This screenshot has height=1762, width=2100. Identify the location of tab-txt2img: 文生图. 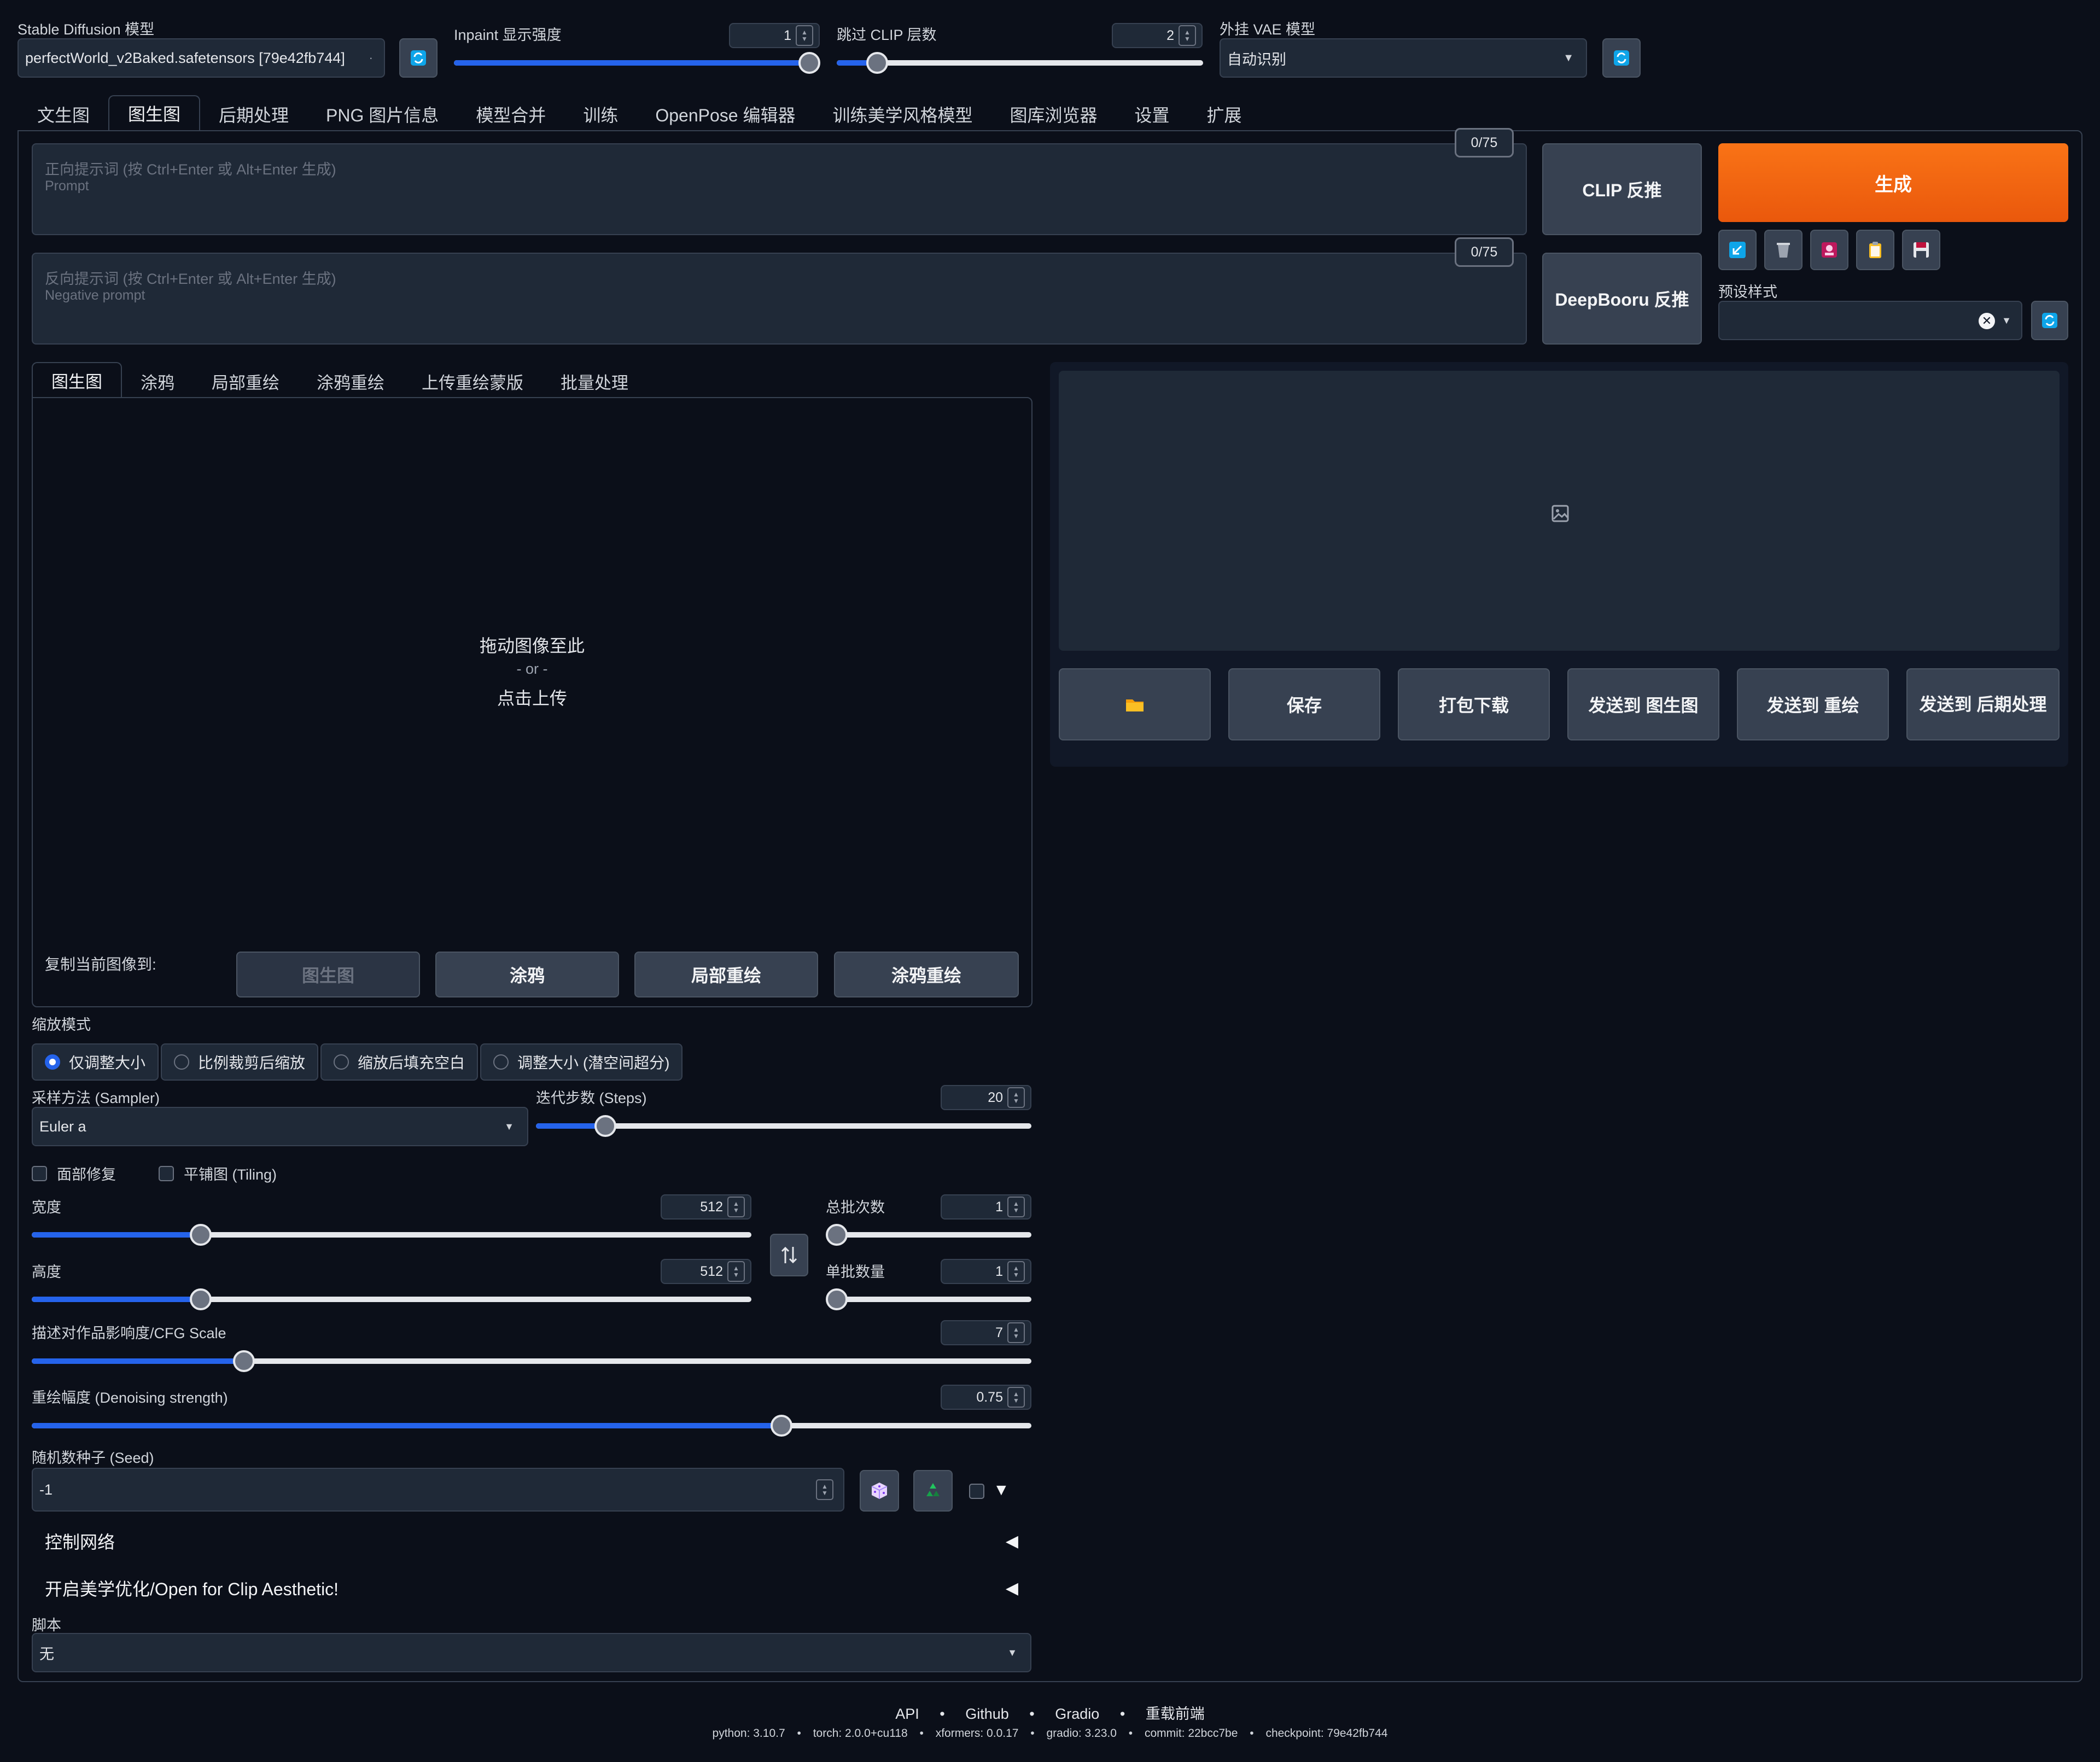
(63, 114).